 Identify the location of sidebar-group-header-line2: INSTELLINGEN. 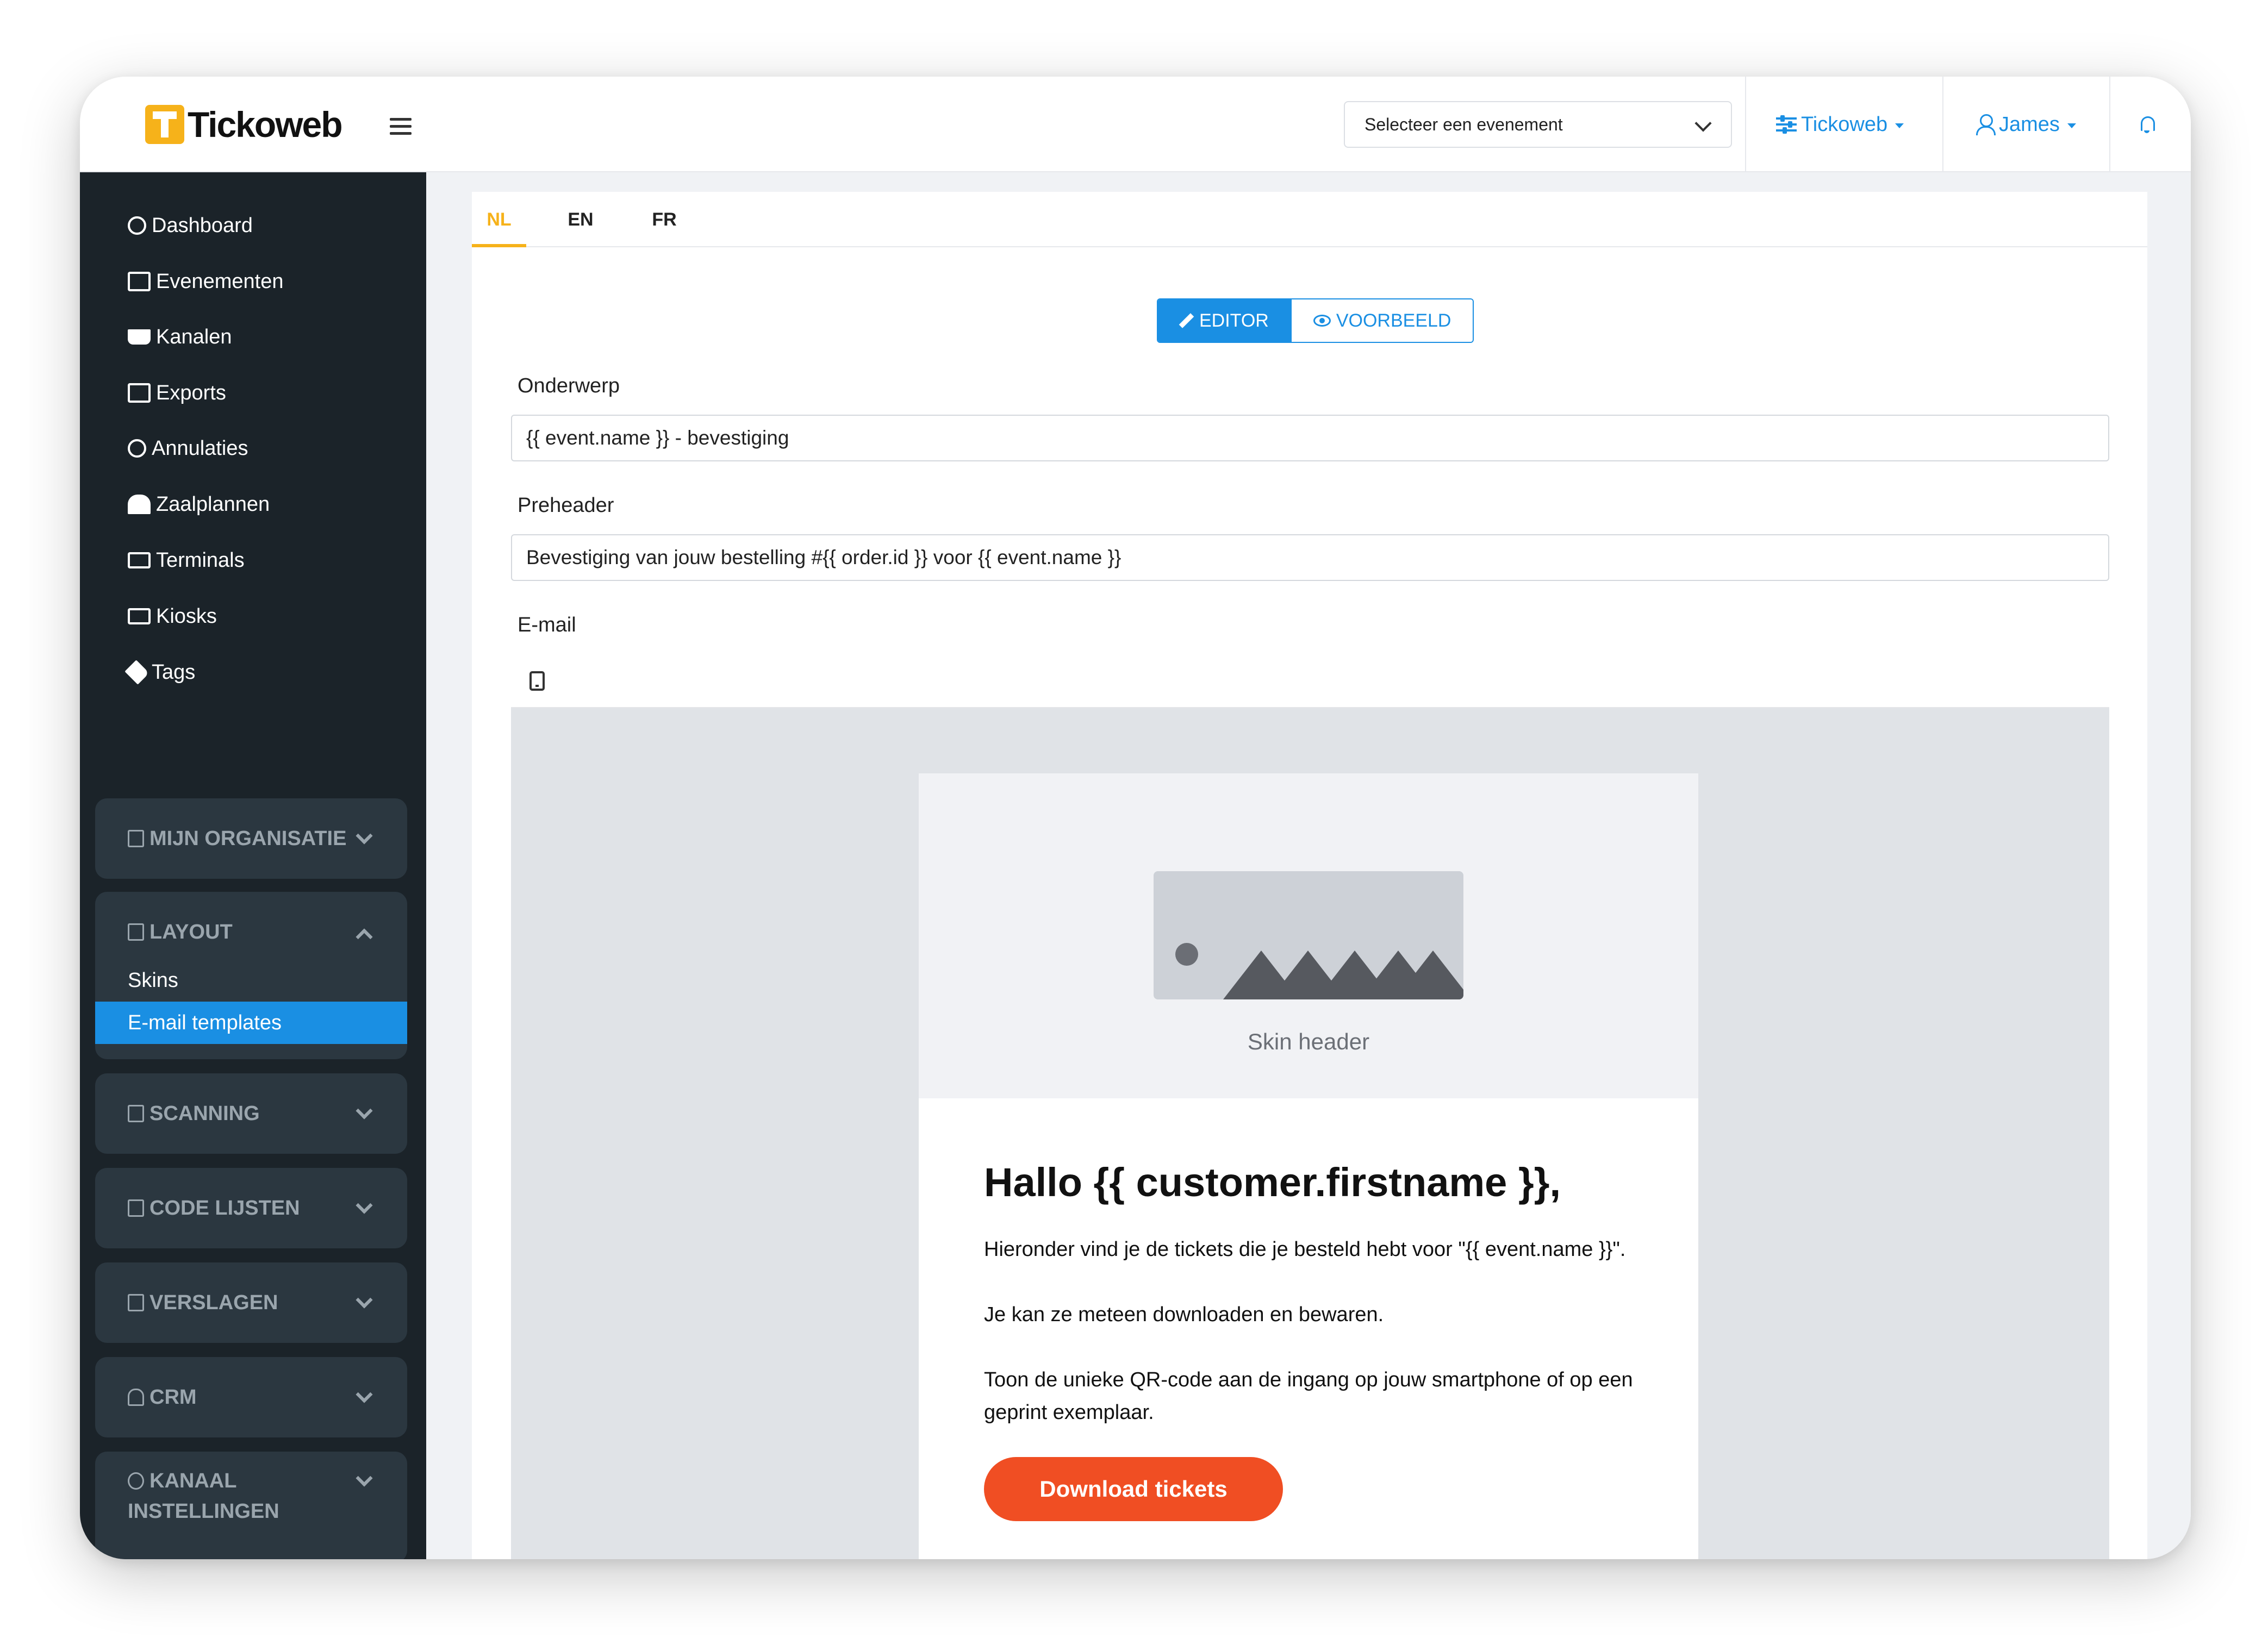
(203, 1511).